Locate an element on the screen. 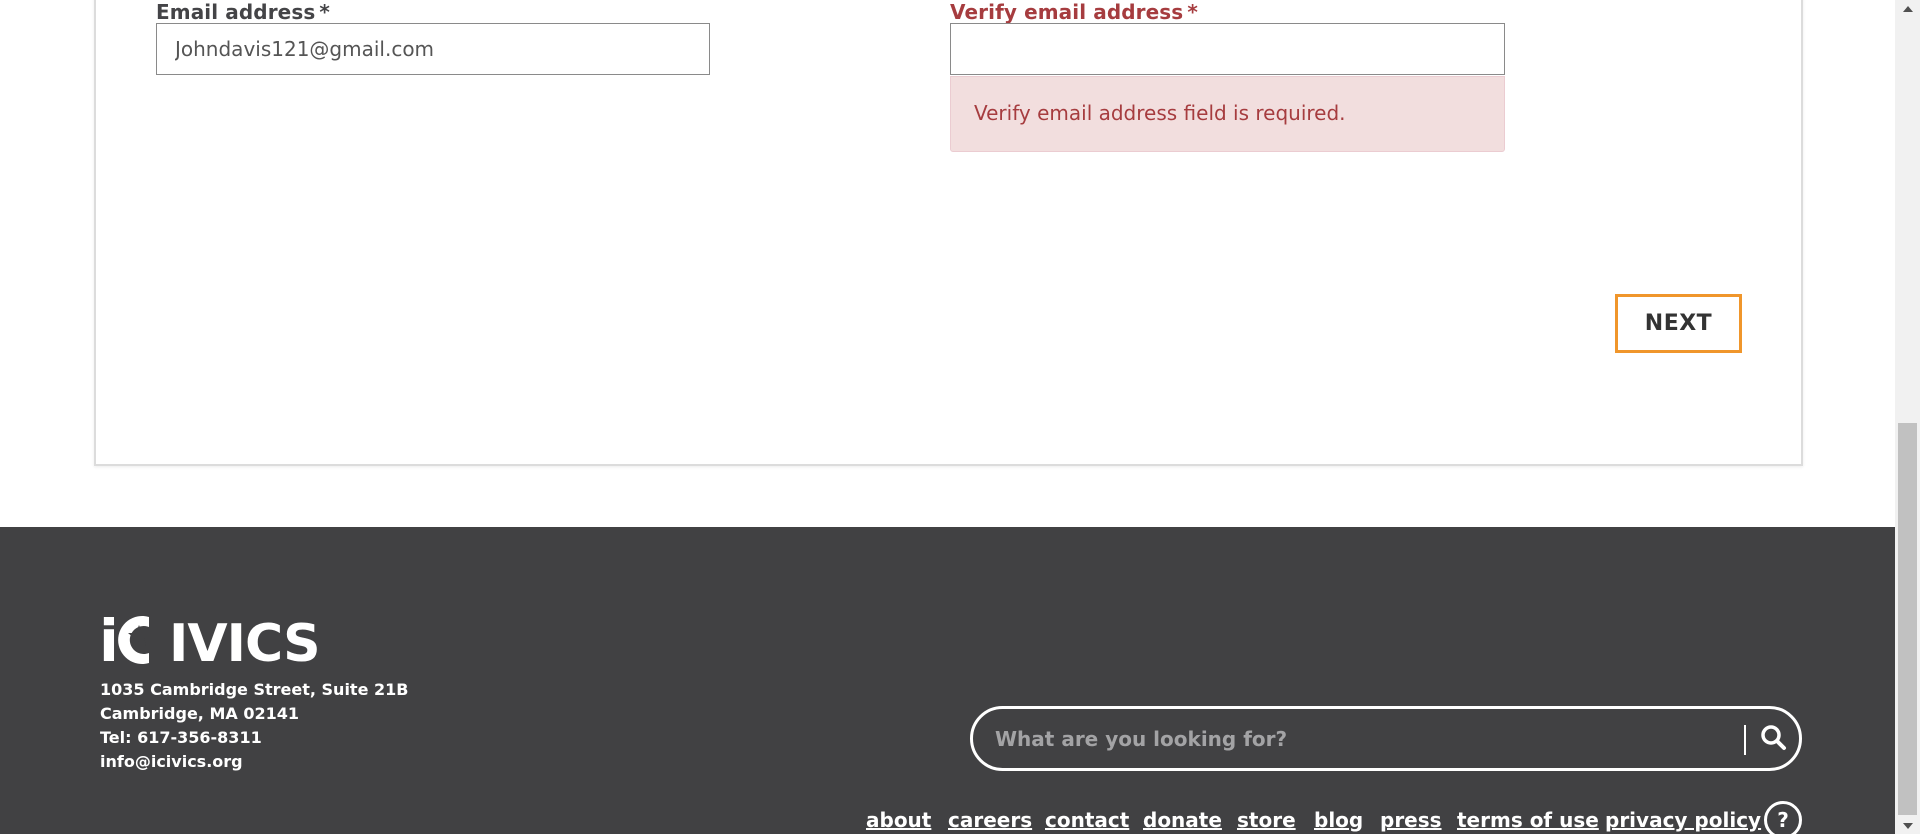 The width and height of the screenshot is (1920, 834). email-field is located at coordinates (433, 49).